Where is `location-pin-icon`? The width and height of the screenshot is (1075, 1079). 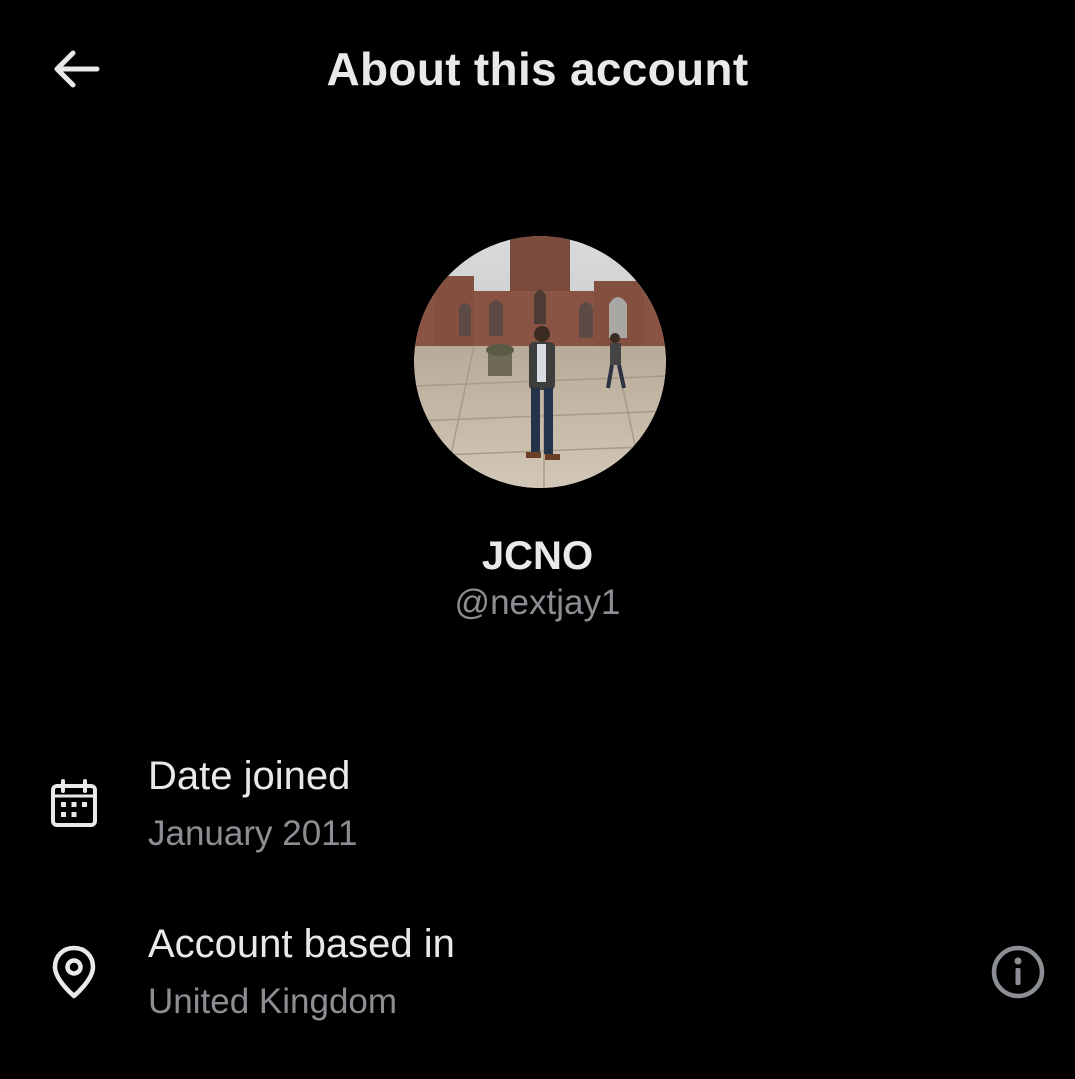
location-pin-icon is located at coordinates (74, 972).